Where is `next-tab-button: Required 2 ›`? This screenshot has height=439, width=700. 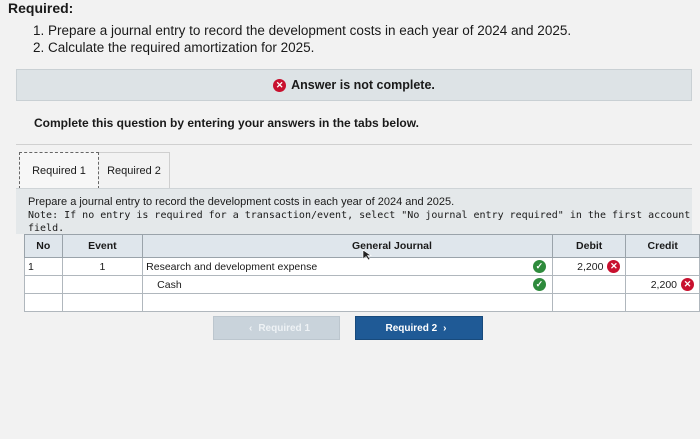
next-tab-button: Required 2 › is located at coordinates (419, 328).